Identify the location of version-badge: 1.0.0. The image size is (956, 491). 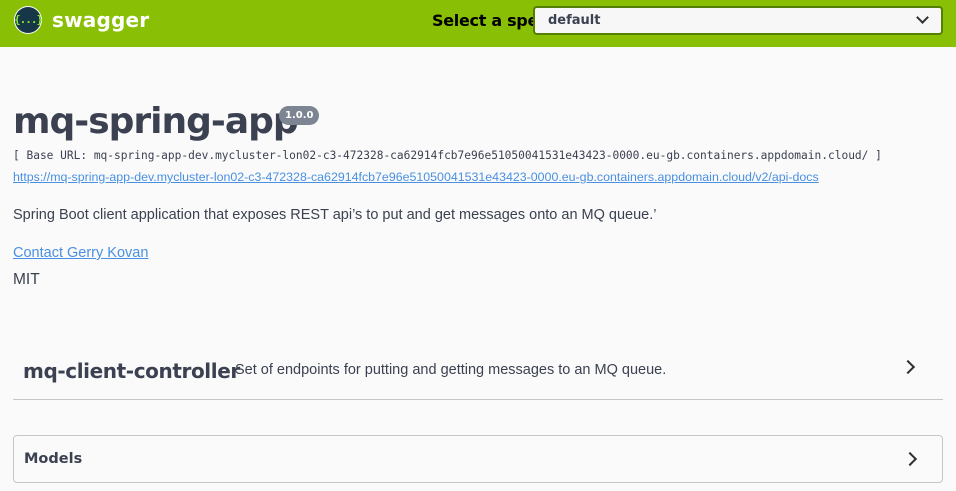
(299, 115).